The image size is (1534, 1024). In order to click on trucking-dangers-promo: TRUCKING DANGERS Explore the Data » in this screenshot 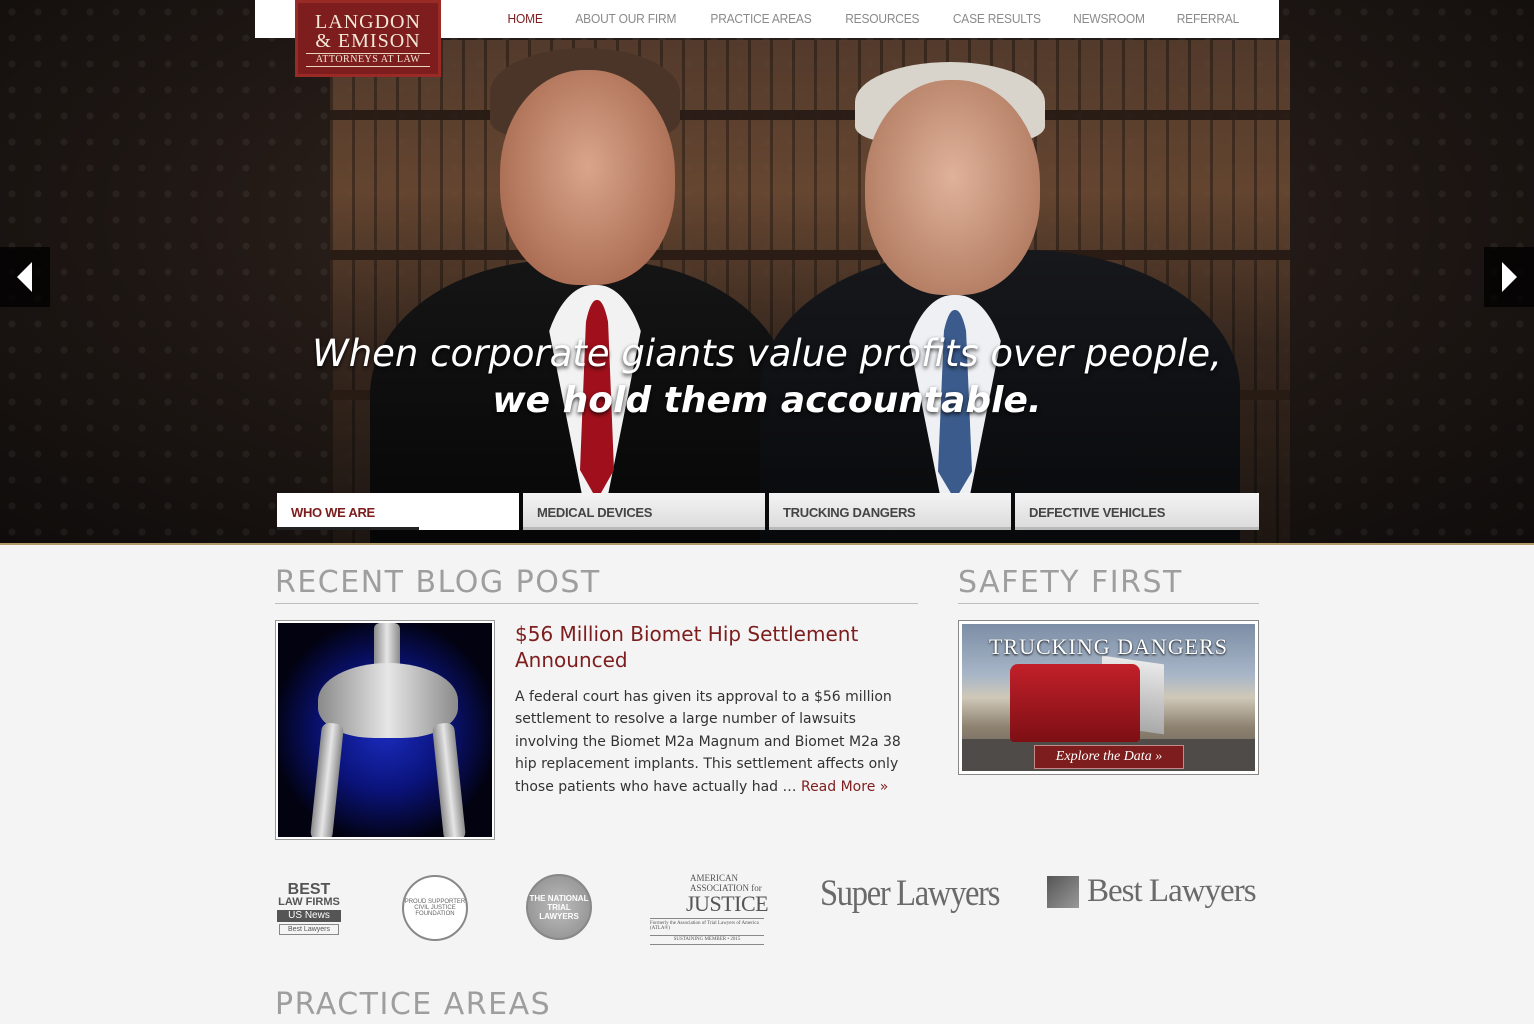, I will do `click(1108, 697)`.